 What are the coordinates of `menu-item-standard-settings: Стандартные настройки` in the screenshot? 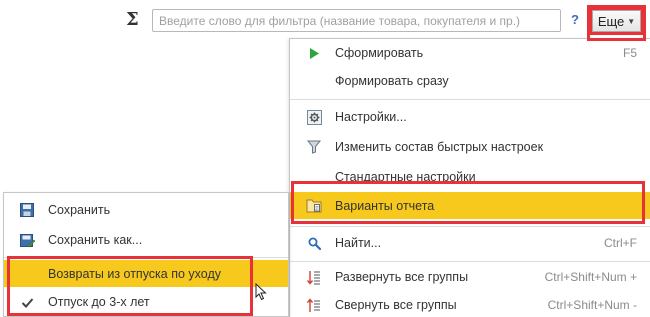 It's located at (470, 177).